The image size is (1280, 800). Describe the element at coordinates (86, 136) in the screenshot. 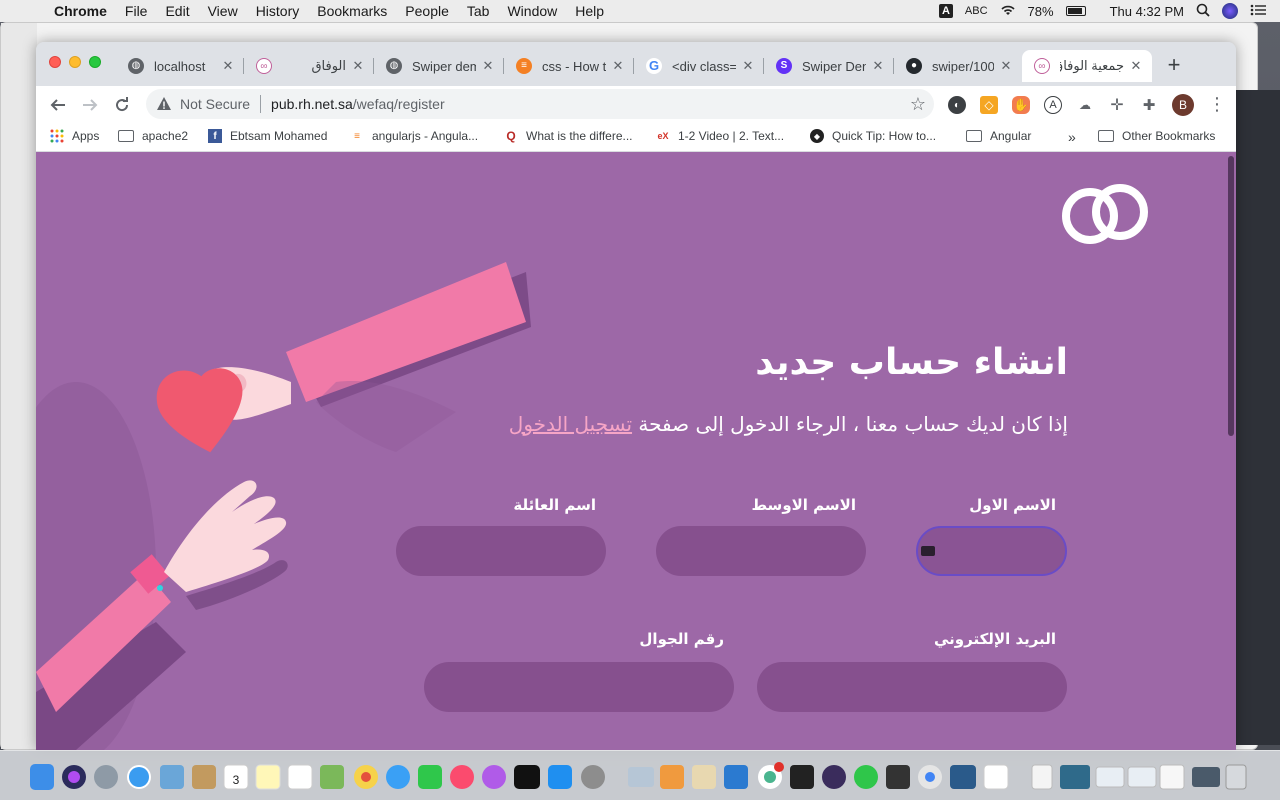

I see `bookmark-label: Apps` at that location.